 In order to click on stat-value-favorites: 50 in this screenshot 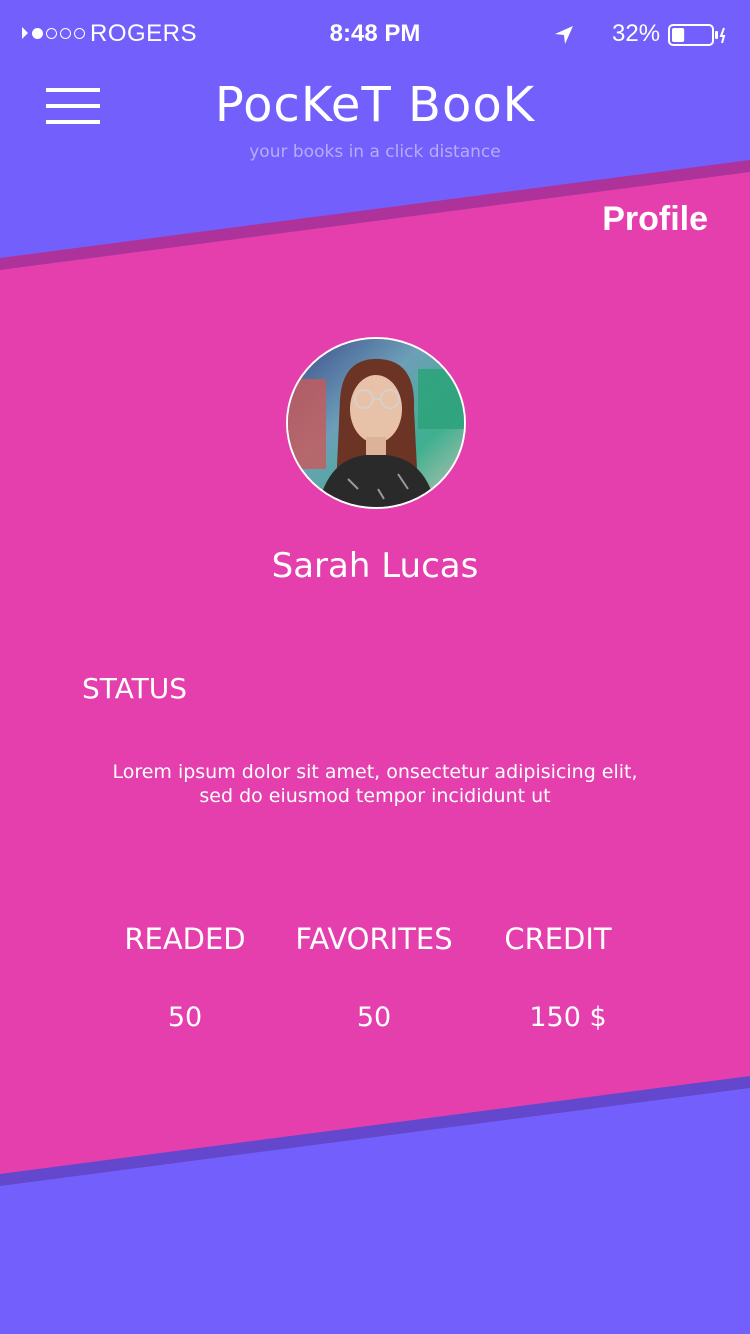, I will do `click(374, 1017)`.